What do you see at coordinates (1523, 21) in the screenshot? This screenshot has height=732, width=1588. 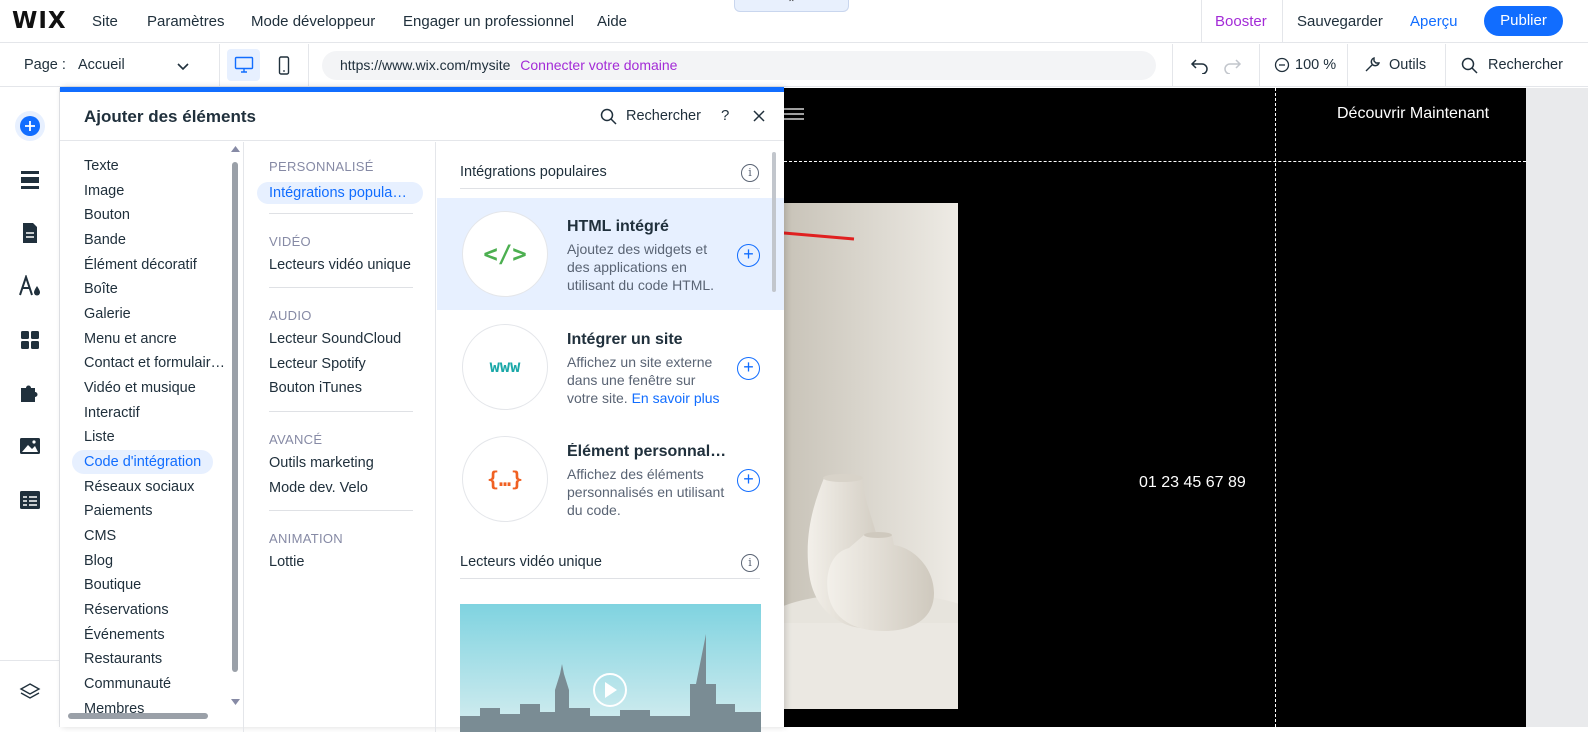 I see `publish-button: Publier` at bounding box center [1523, 21].